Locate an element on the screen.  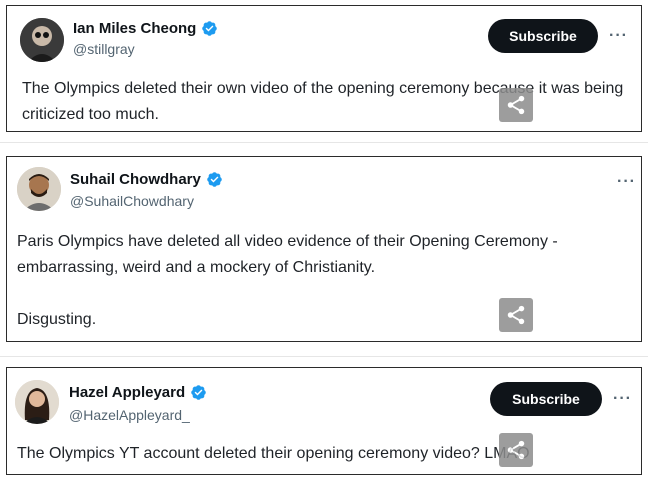
author-name: Ian Miles Cheong is located at coordinates (134, 28).